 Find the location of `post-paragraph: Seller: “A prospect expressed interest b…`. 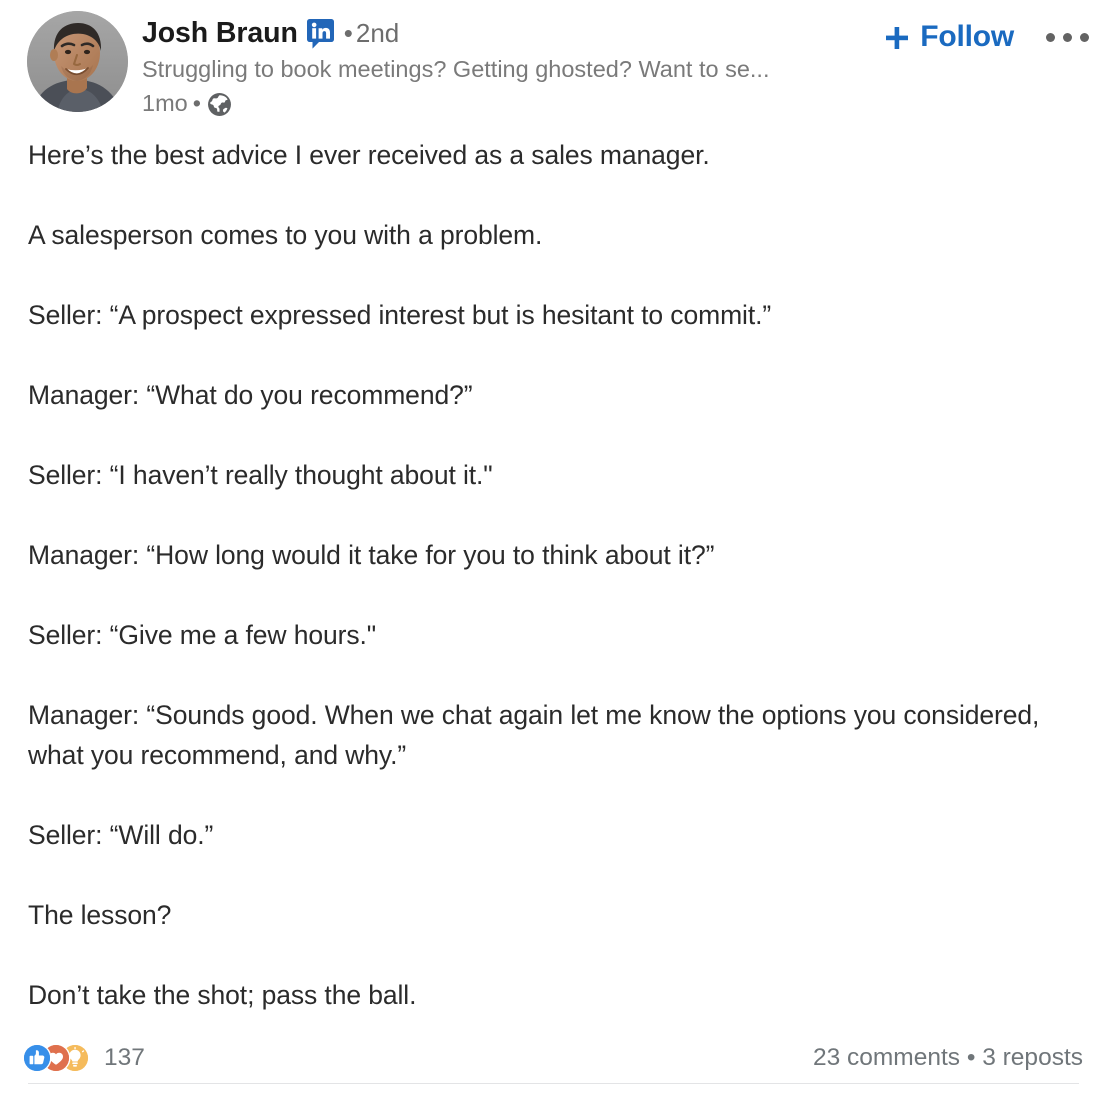

post-paragraph: Seller: “A prospect expressed interest b… is located at coordinates (400, 315).